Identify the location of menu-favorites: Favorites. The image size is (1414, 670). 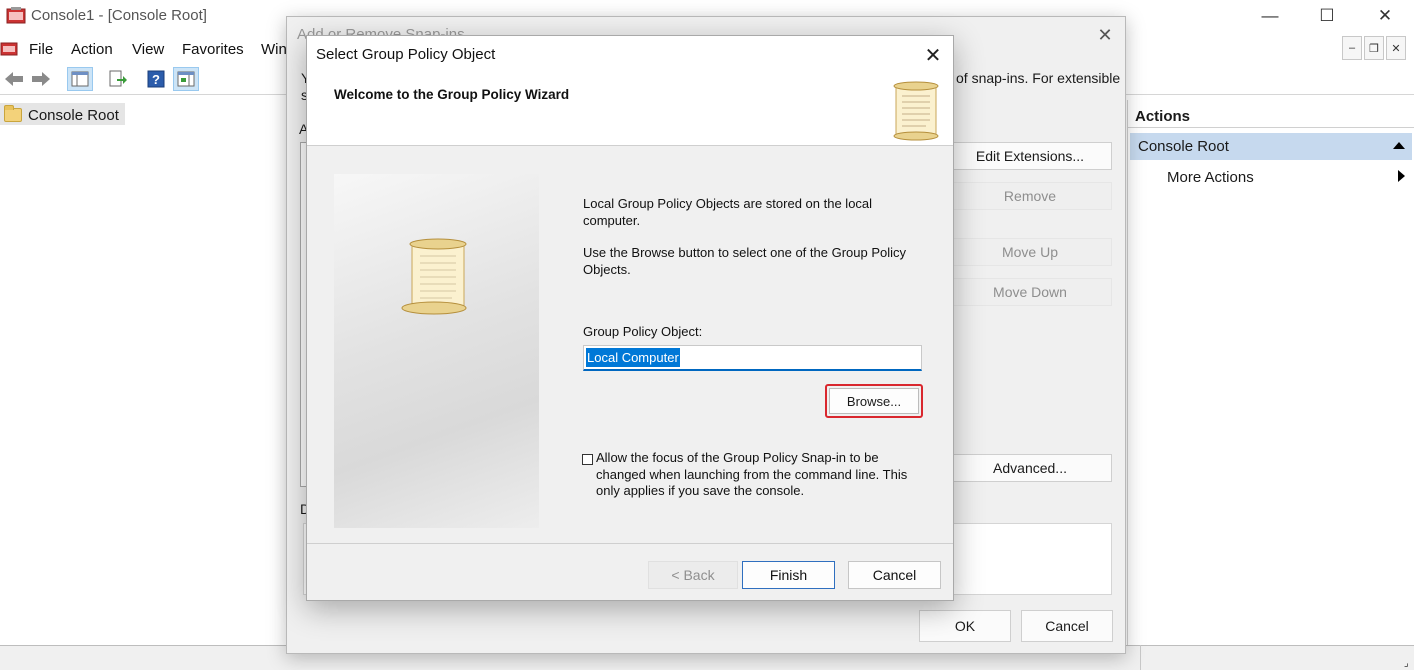
(213, 49).